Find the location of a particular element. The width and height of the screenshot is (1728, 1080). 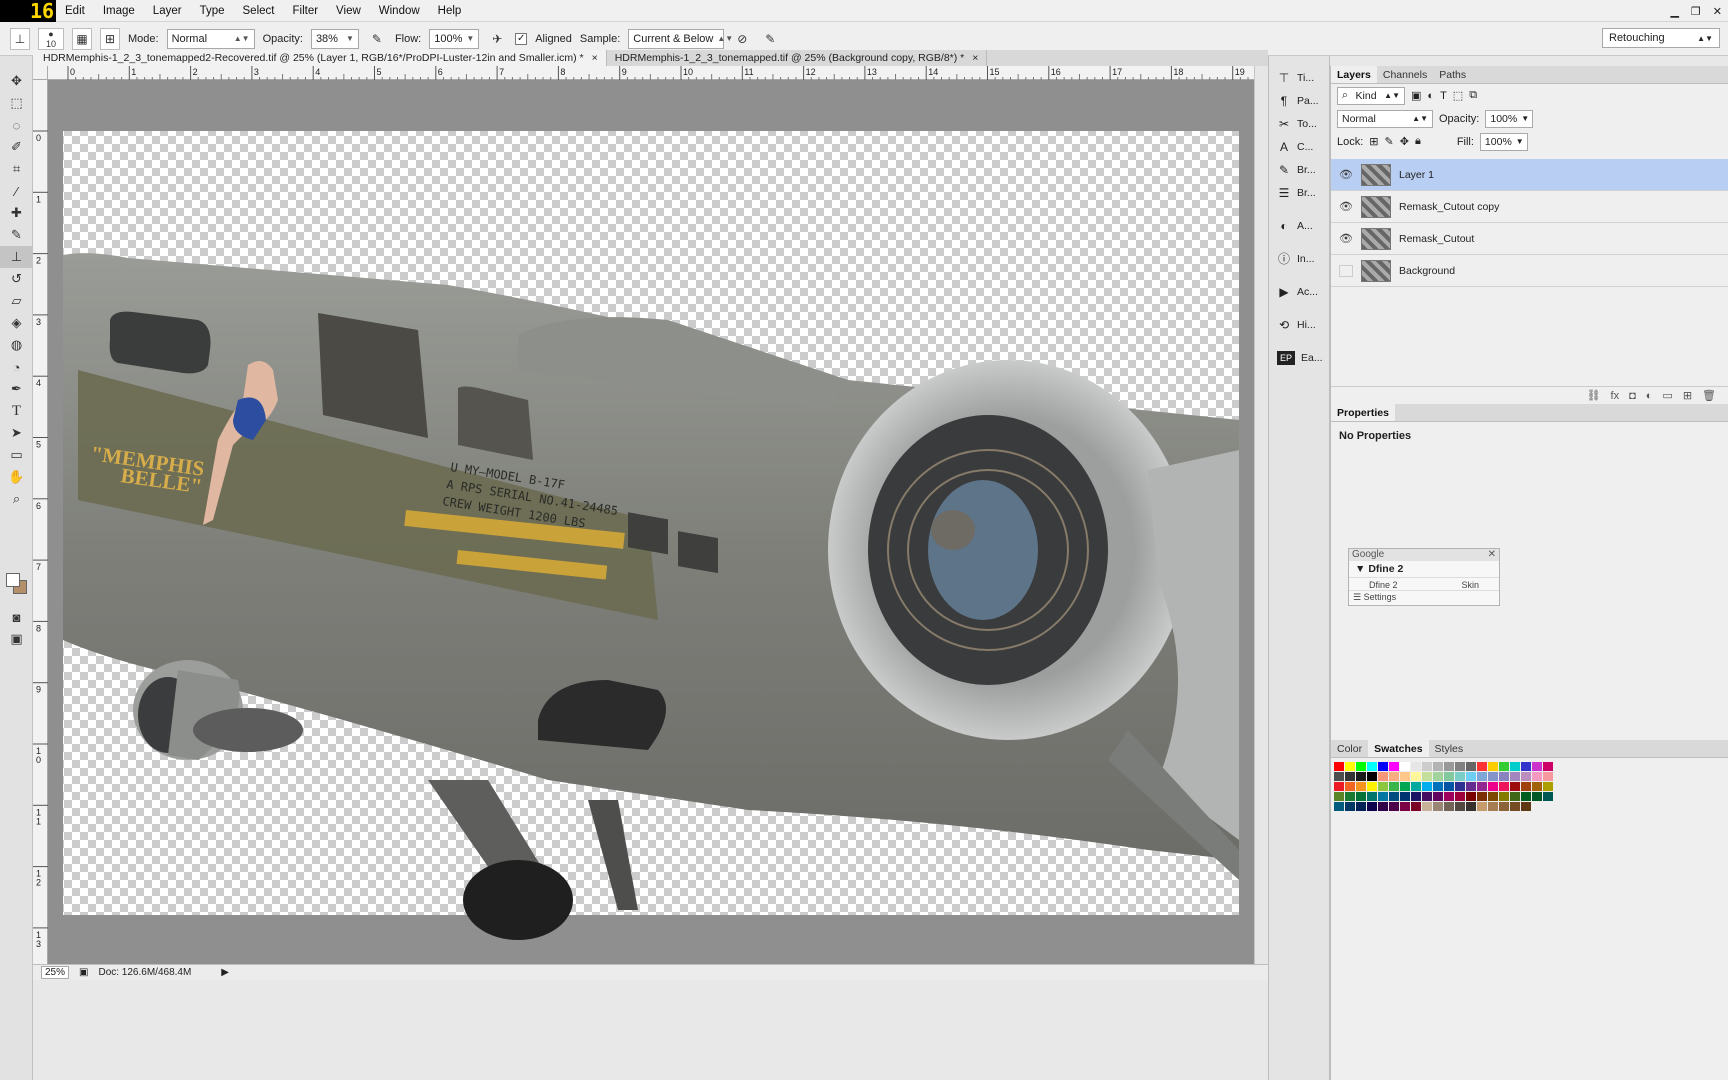

menu-view: View is located at coordinates (348, 11).